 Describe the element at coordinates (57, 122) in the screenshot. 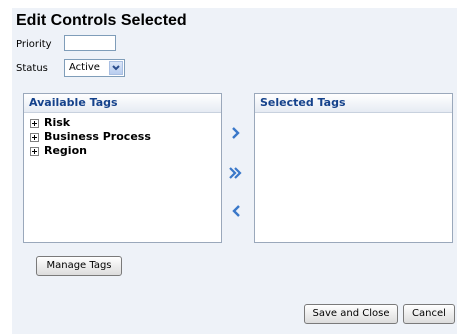

I see `tree-item-label: Risk` at that location.